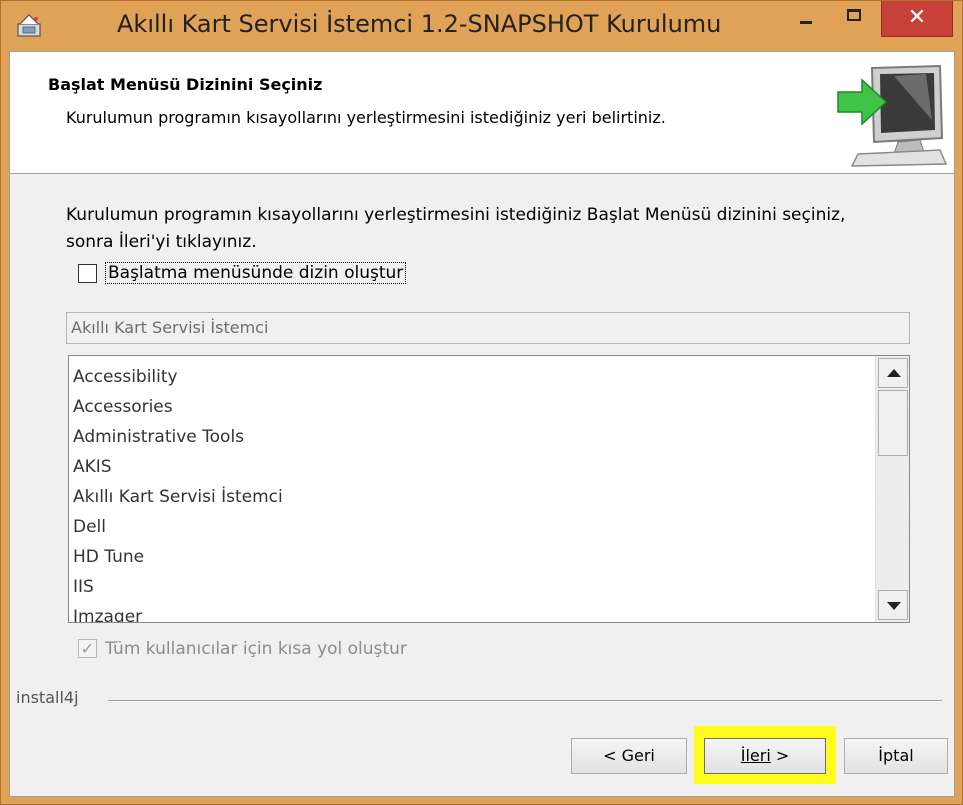 Image resolution: width=963 pixels, height=805 pixels. I want to click on scroll-up-button, so click(893, 373).